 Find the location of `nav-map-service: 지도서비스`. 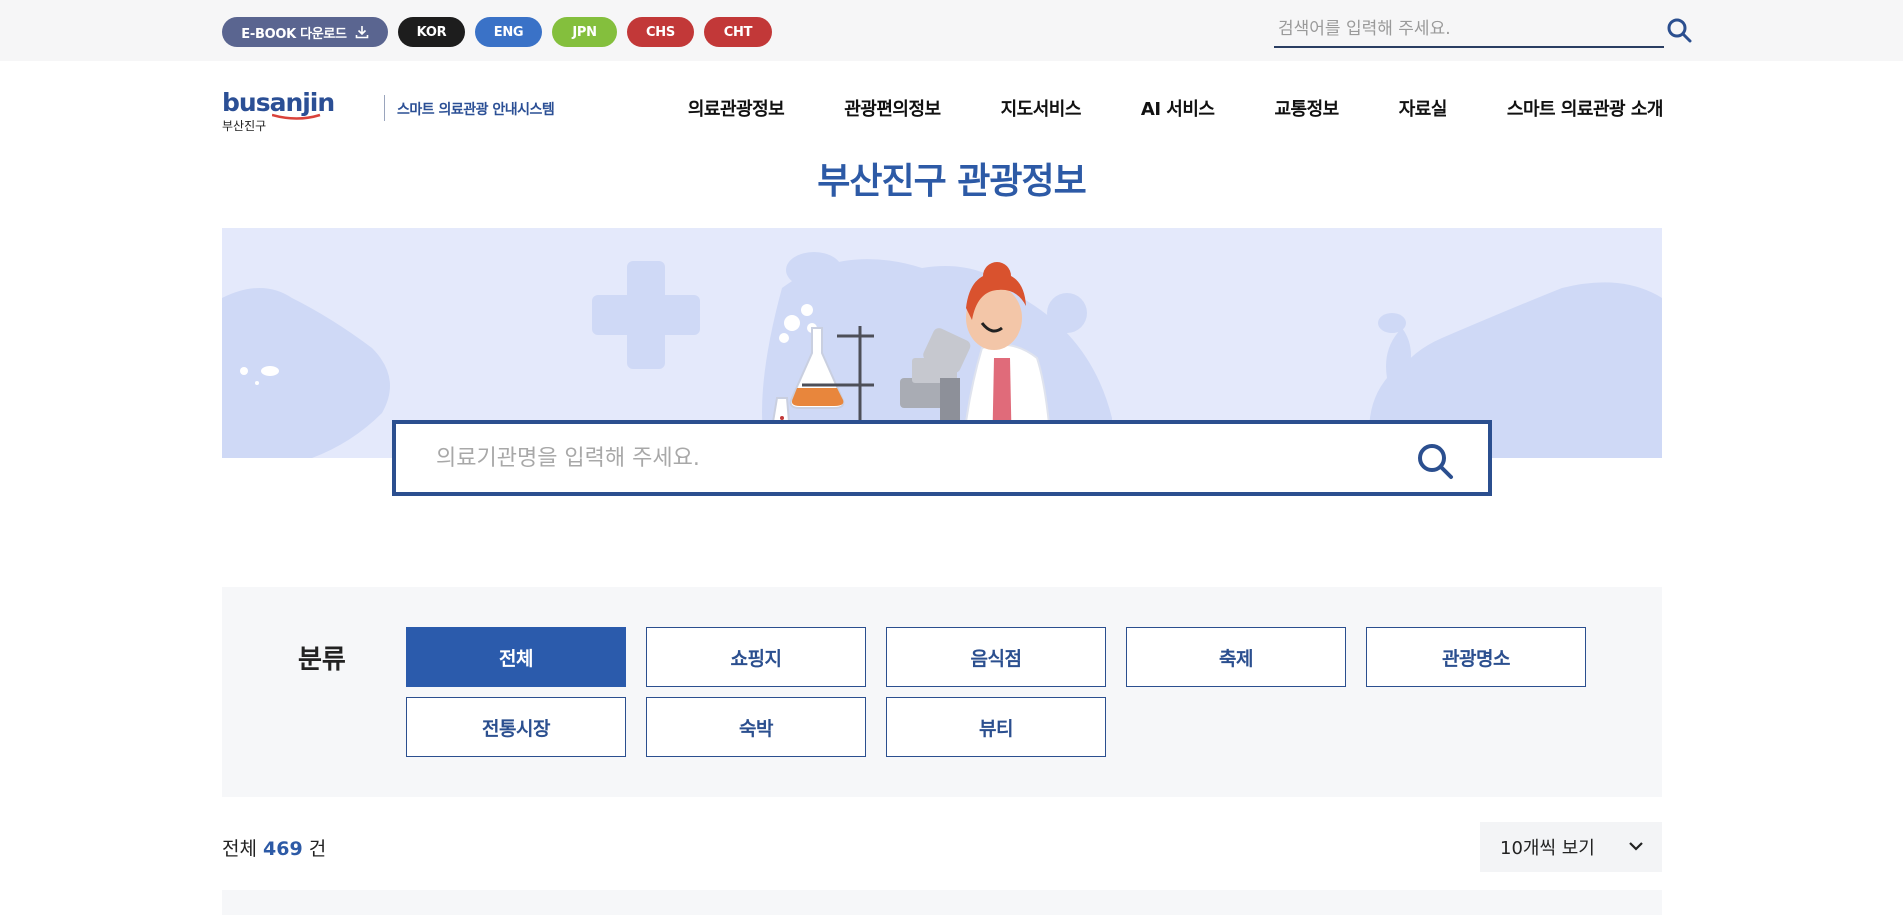

nav-map-service: 지도서비스 is located at coordinates (1041, 108).